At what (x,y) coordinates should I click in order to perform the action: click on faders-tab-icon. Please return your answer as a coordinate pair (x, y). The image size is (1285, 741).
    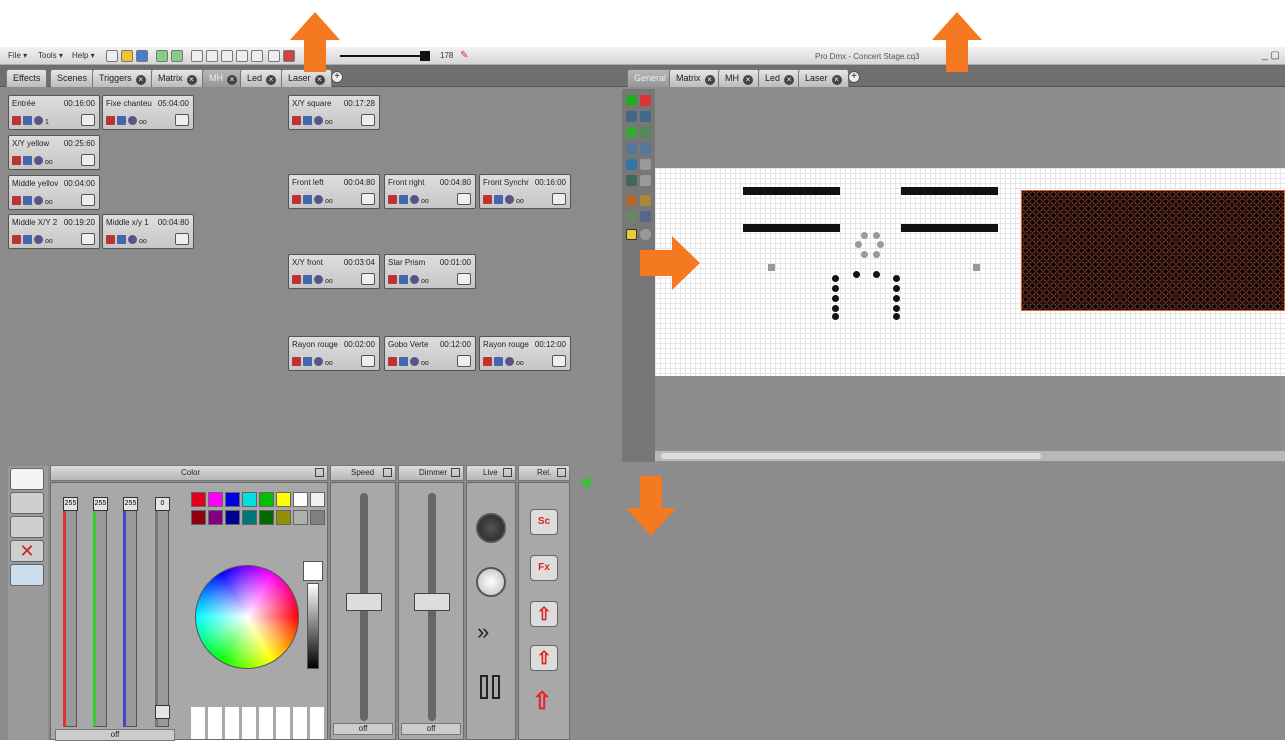
    Looking at the image, I should click on (27, 503).